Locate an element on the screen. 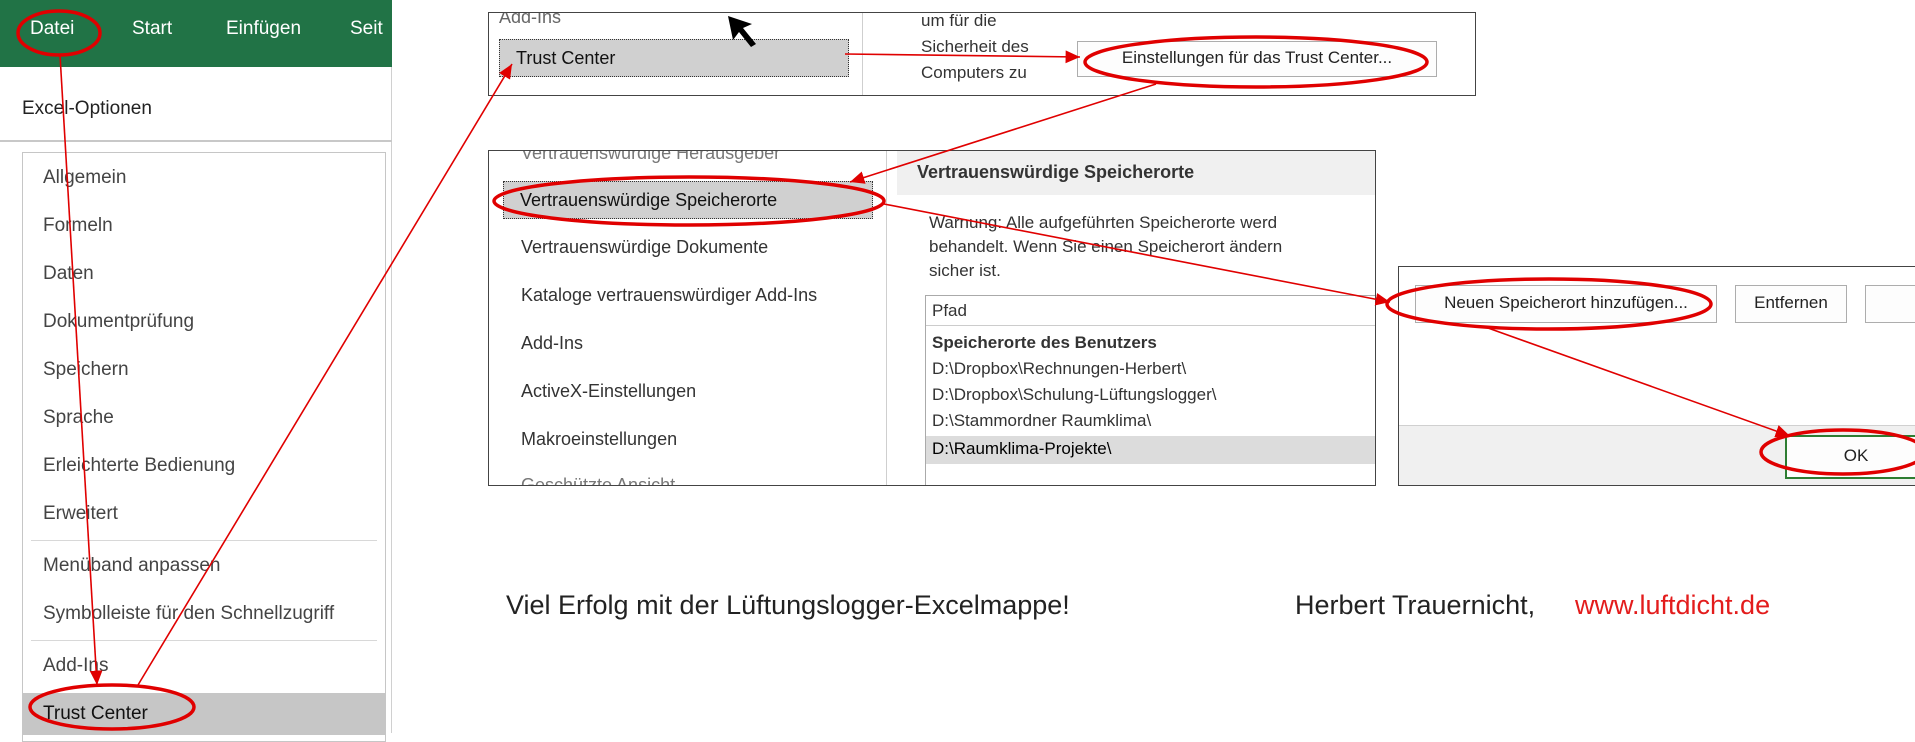 This screenshot has height=742, width=1915. category-formeln: Formeln is located at coordinates (204, 226).